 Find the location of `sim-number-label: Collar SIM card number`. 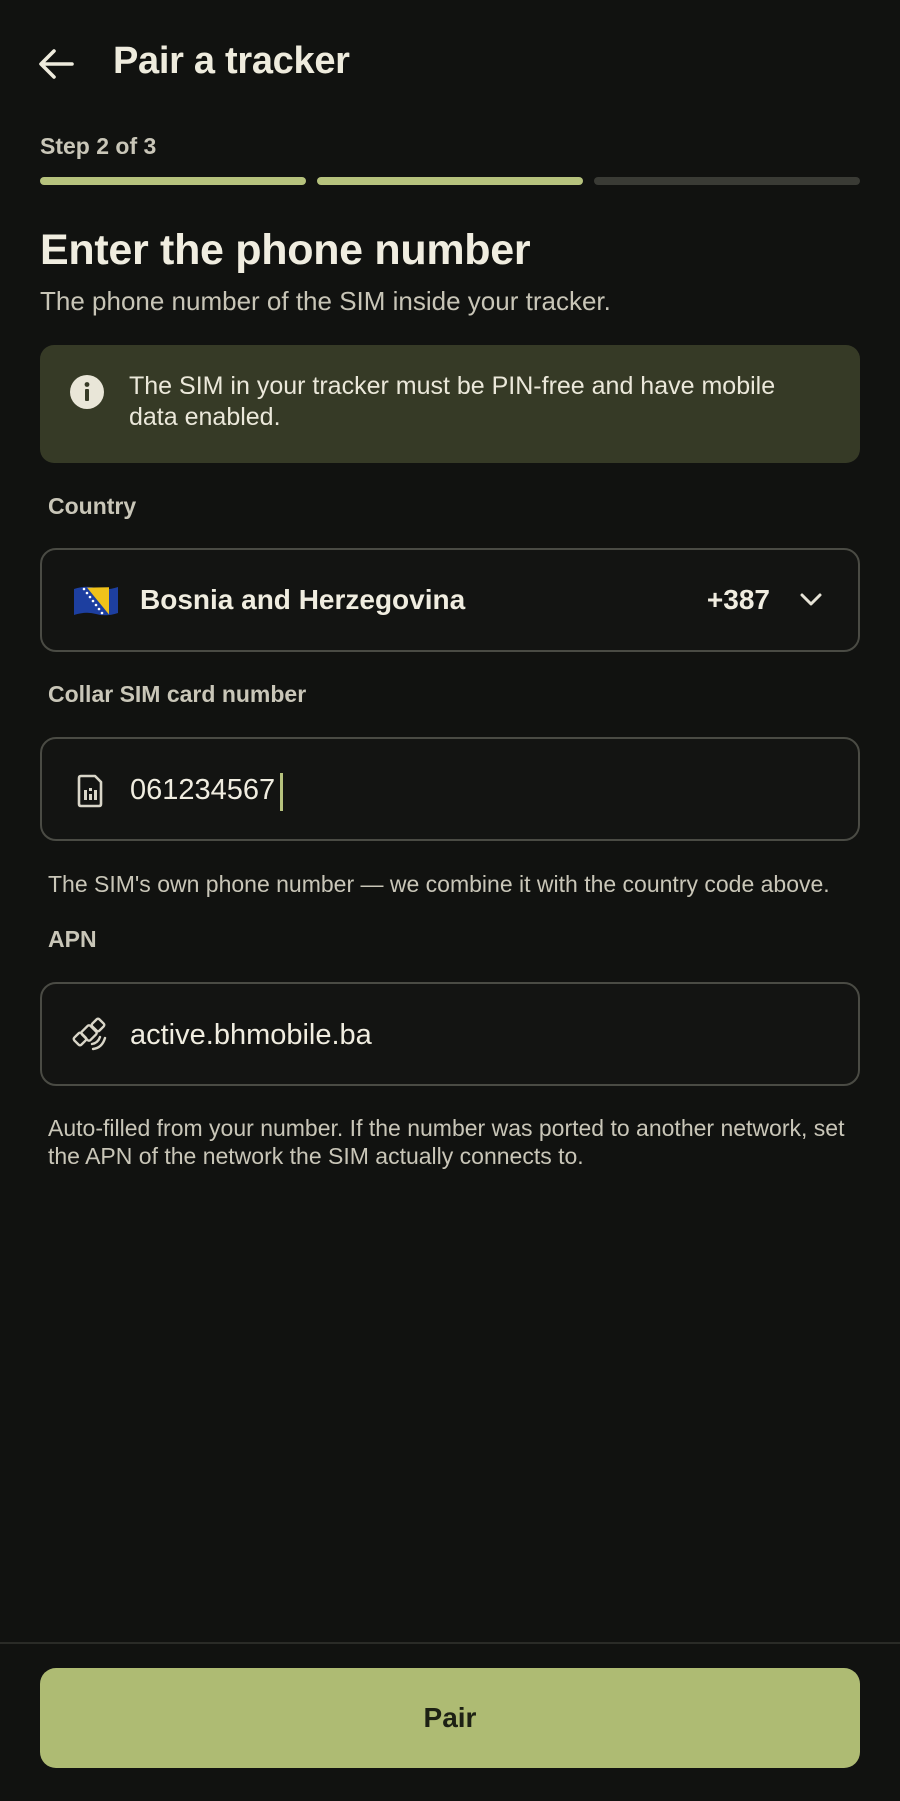

sim-number-label: Collar SIM card number is located at coordinates (177, 694).